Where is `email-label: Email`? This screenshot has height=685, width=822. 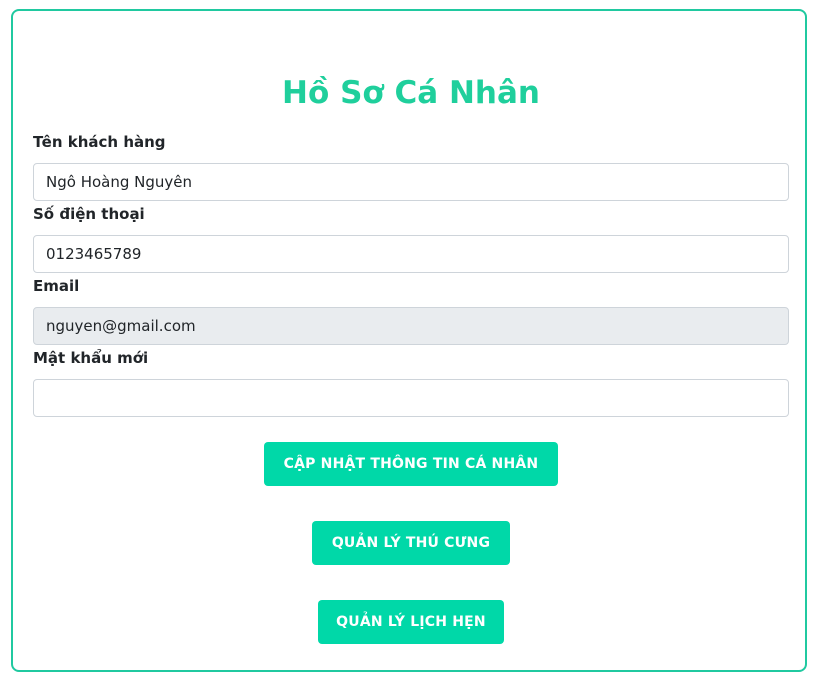
email-label: Email is located at coordinates (56, 286).